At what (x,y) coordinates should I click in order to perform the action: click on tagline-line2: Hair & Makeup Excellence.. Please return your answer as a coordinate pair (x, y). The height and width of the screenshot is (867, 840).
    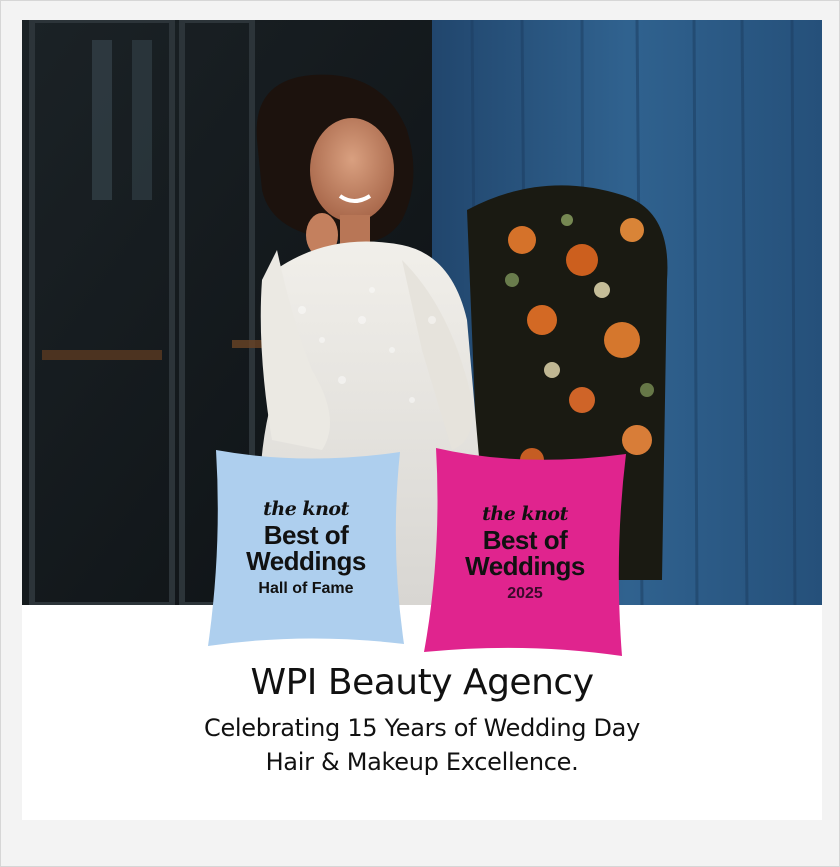
    Looking at the image, I should click on (422, 762).